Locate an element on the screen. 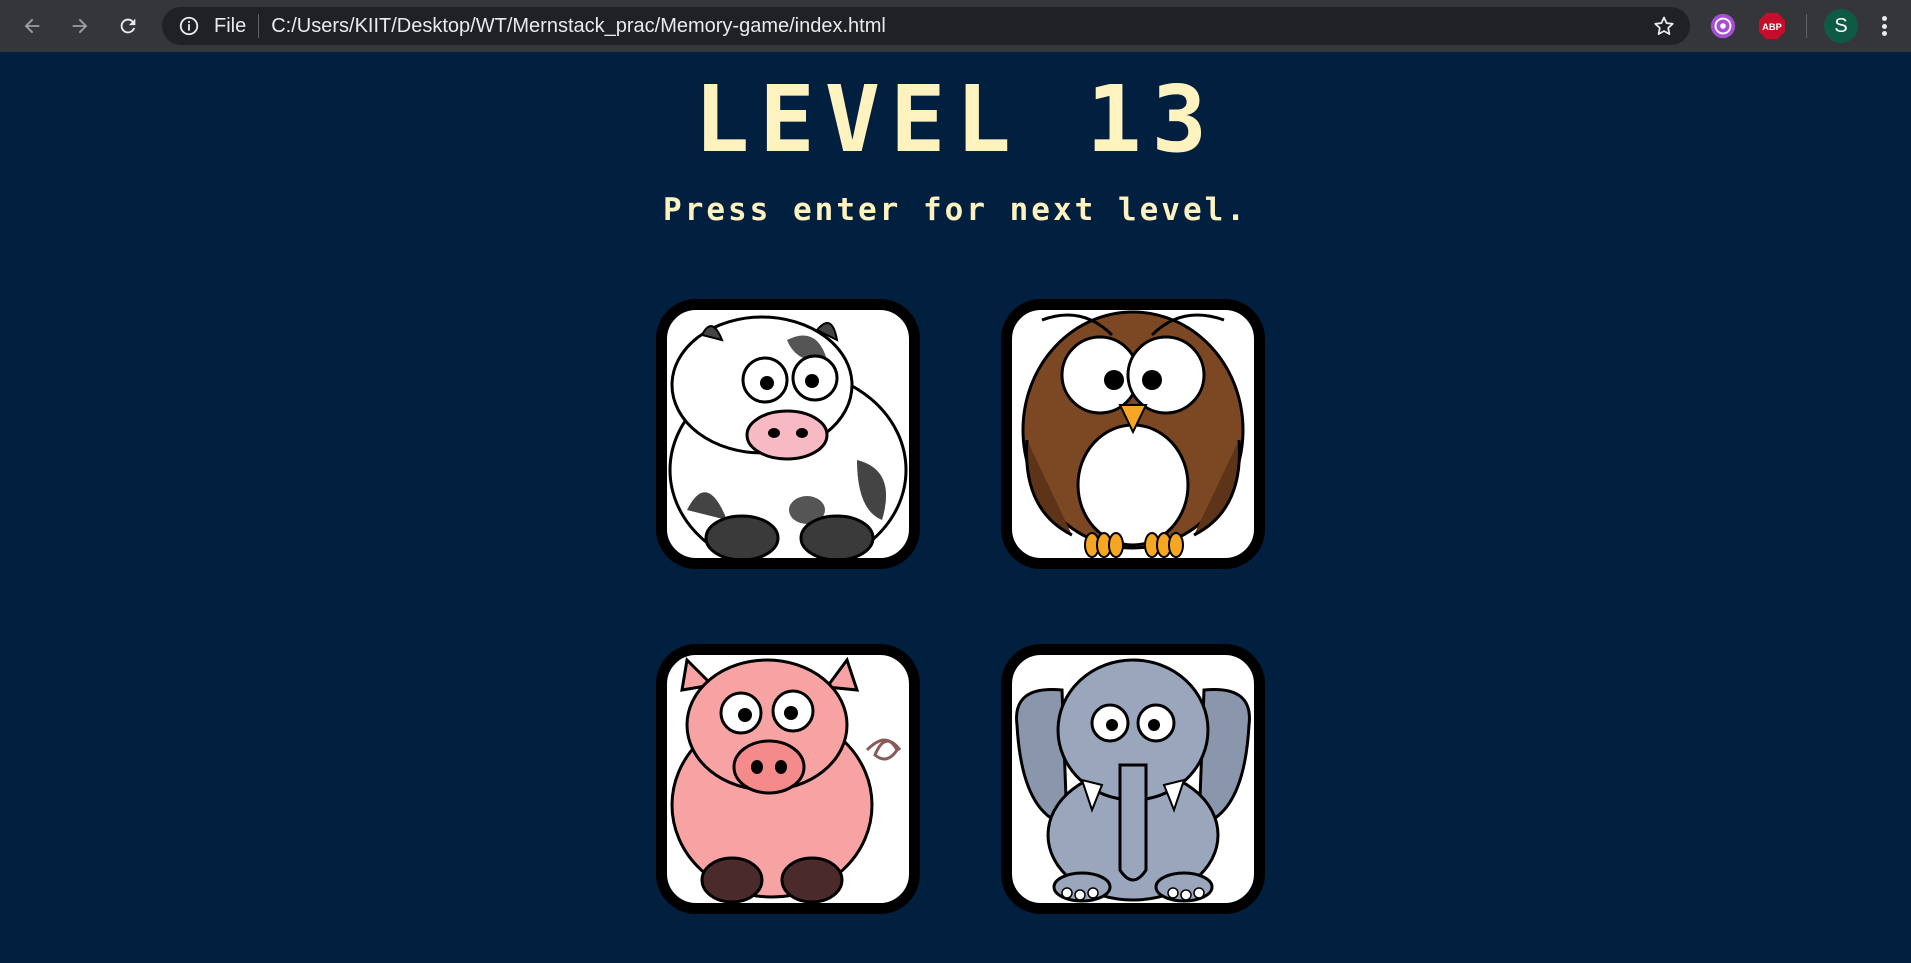  vpn-extension-icon is located at coordinates (1723, 26).